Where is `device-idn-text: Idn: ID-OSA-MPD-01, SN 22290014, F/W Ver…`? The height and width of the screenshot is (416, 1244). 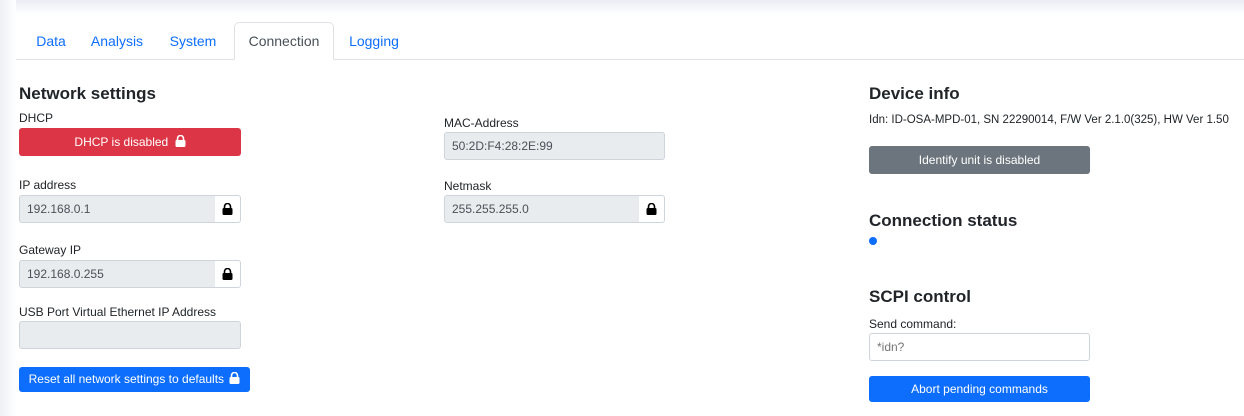
device-idn-text: Idn: ID-OSA-MPD-01, SN 22290014, F/W Ver… is located at coordinates (1049, 120).